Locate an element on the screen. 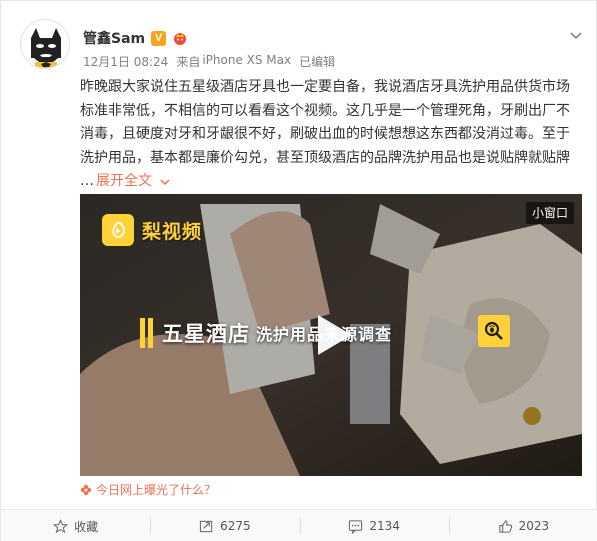 This screenshot has height=541, width=597. post-date: 12月1日 08:24 is located at coordinates (125, 61).